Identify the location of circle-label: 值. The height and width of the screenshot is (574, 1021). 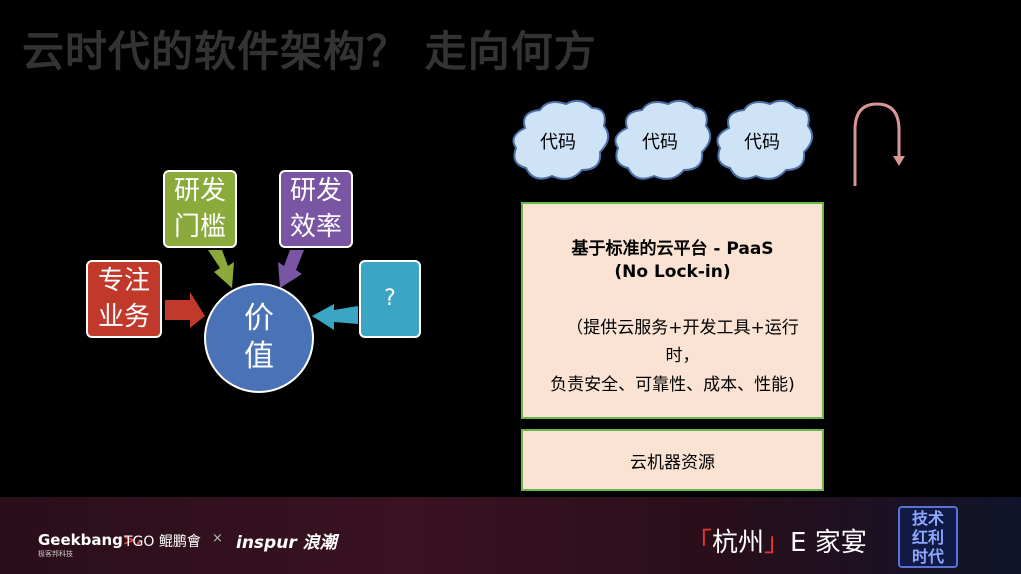
(259, 356).